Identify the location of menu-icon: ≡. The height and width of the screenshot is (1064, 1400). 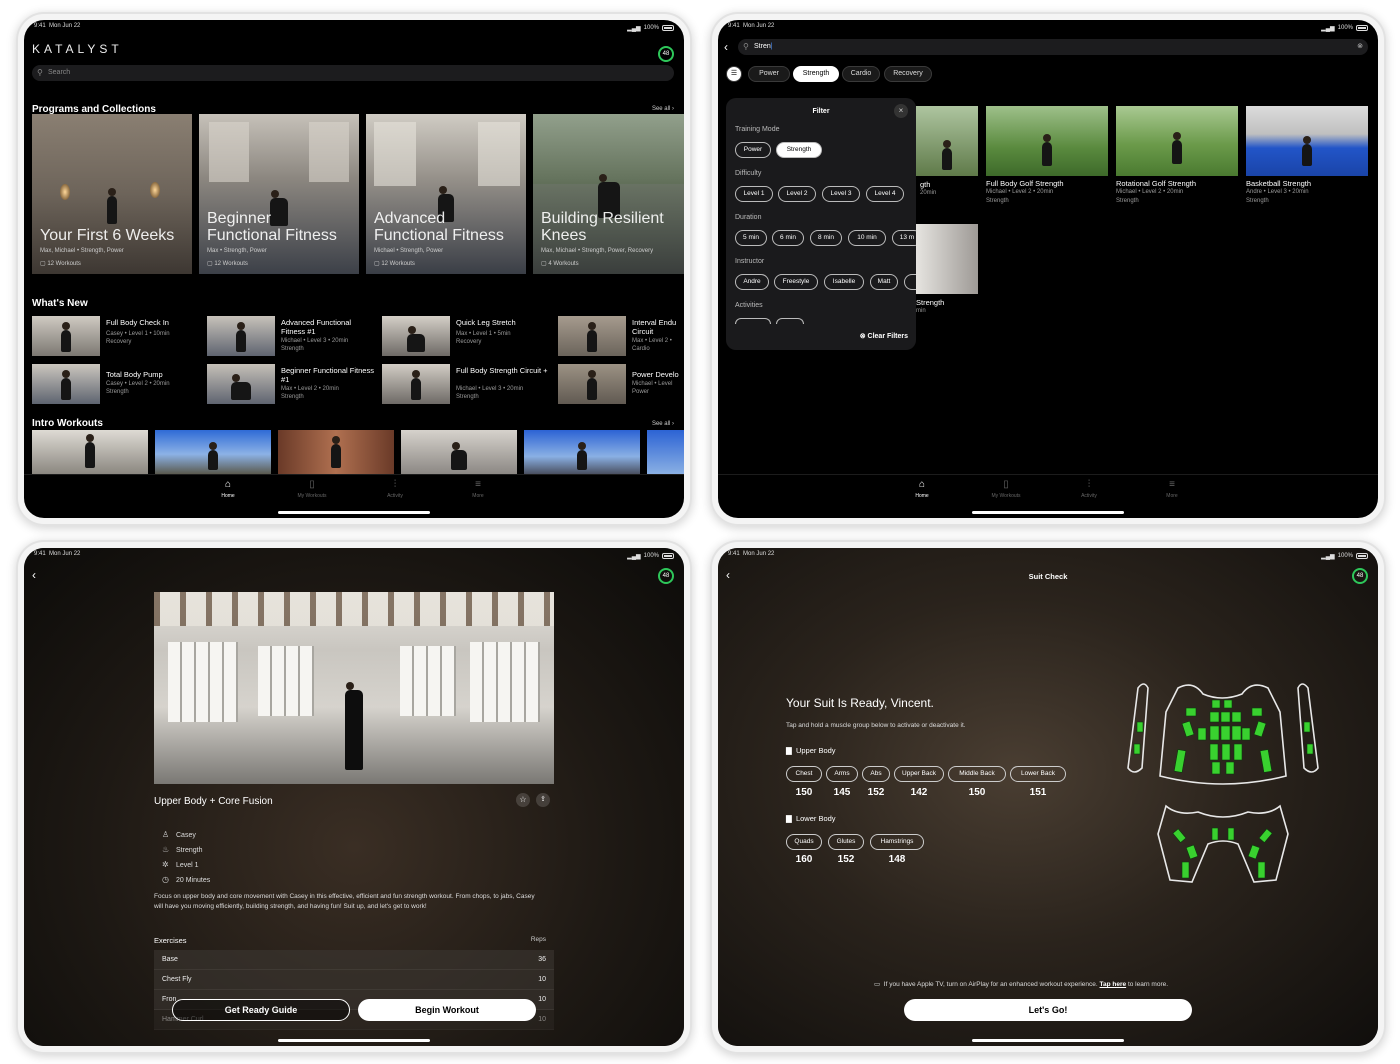
(1172, 484).